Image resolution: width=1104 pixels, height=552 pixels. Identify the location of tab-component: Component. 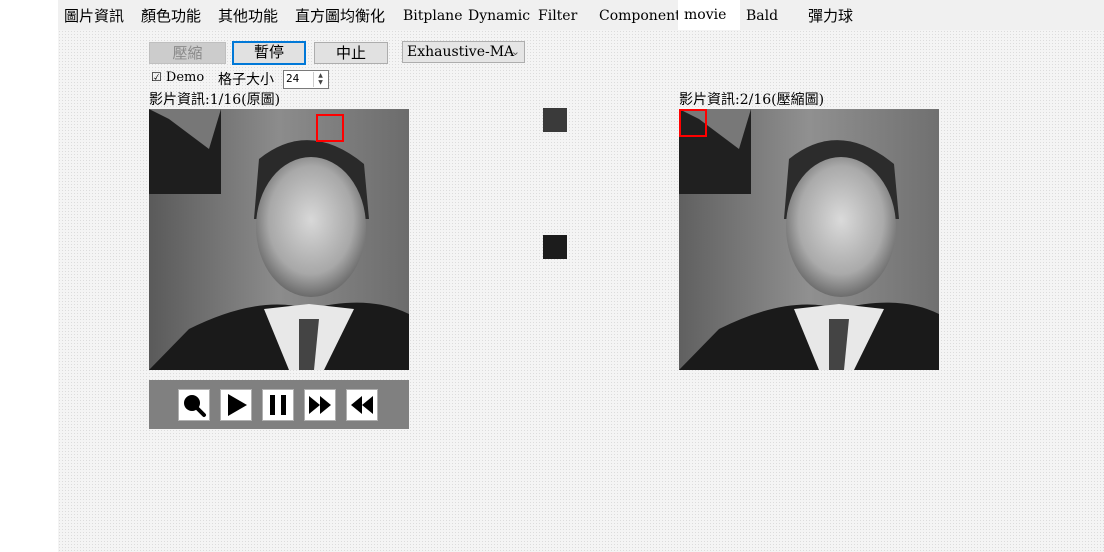
(640, 16).